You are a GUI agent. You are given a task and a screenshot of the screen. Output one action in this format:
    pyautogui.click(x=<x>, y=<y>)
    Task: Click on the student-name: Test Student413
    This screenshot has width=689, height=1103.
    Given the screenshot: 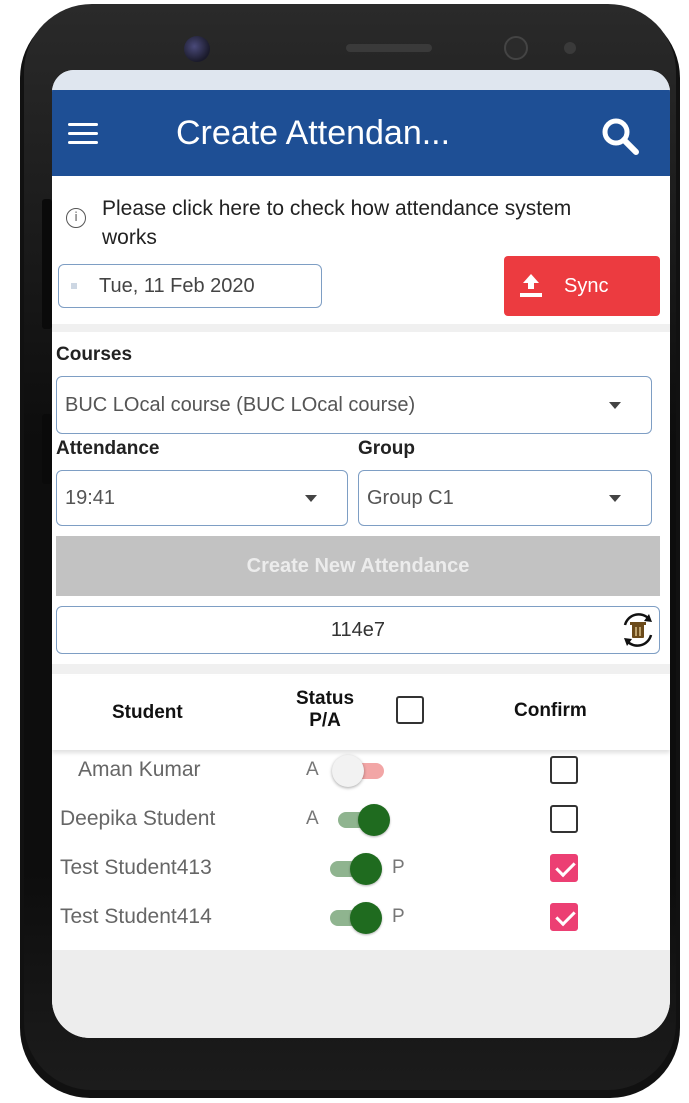 What is the action you would take?
    pyautogui.click(x=136, y=867)
    